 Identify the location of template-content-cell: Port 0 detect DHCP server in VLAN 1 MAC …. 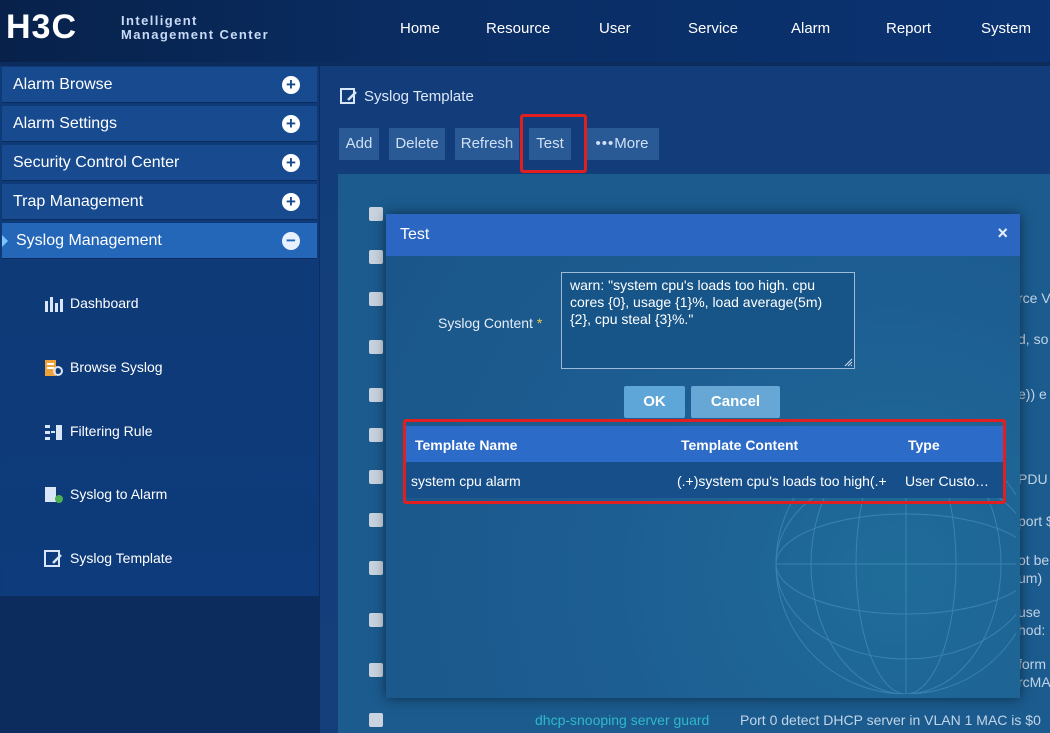
(890, 720).